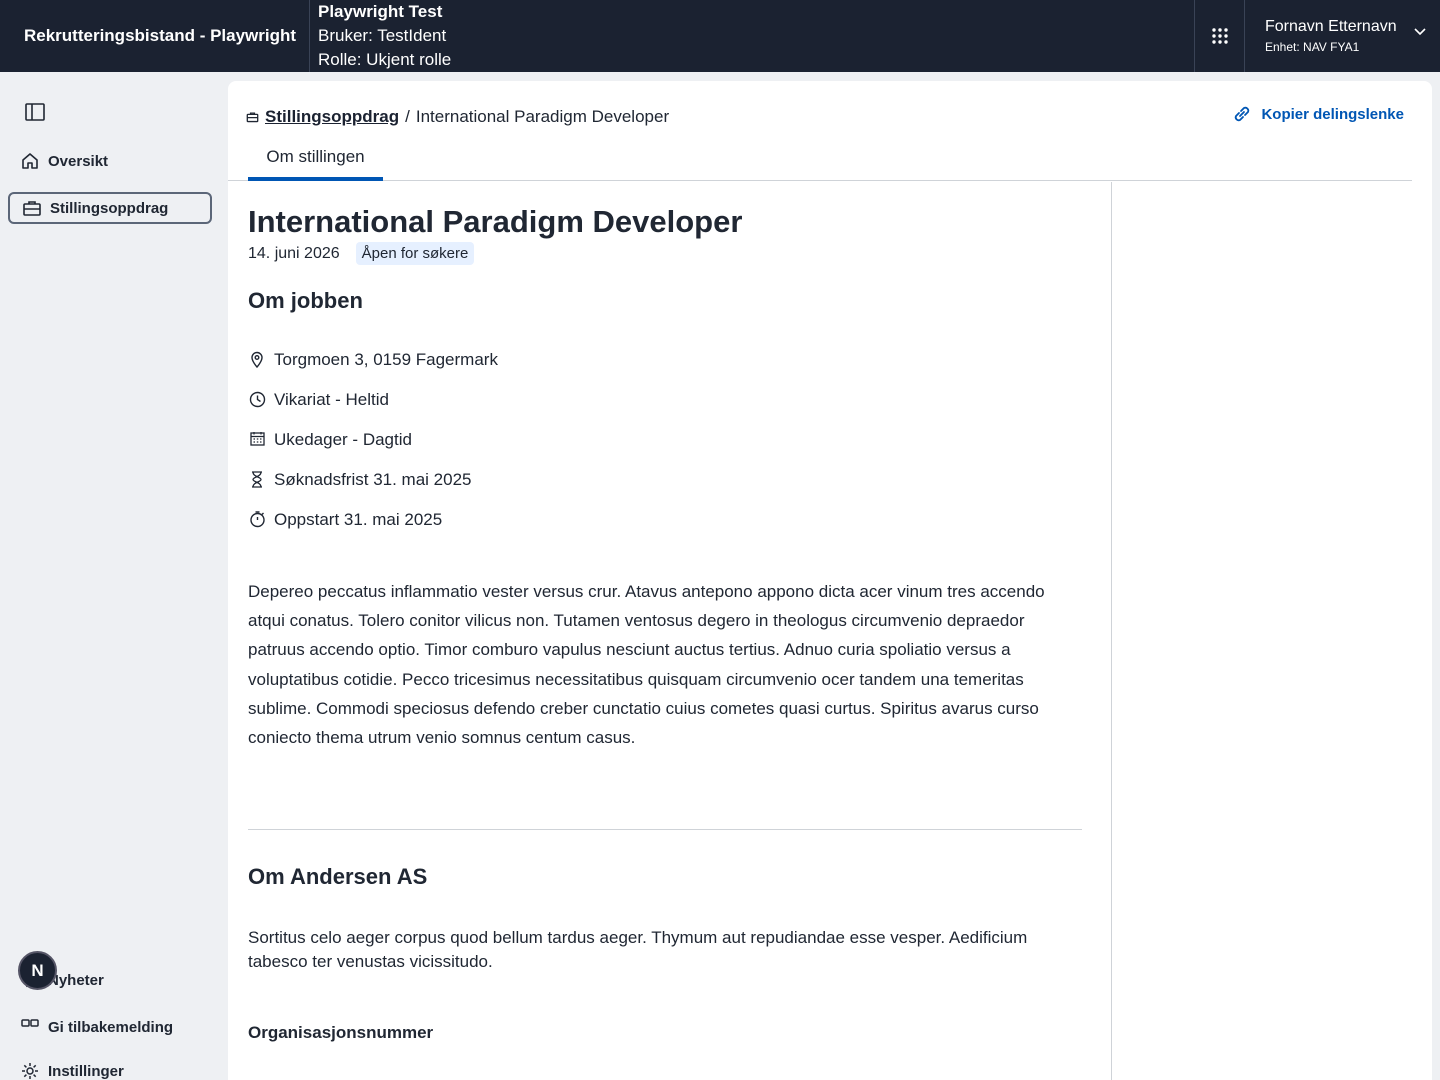 Image resolution: width=1440 pixels, height=1080 pixels. What do you see at coordinates (665, 829) in the screenshot?
I see `section-divider` at bounding box center [665, 829].